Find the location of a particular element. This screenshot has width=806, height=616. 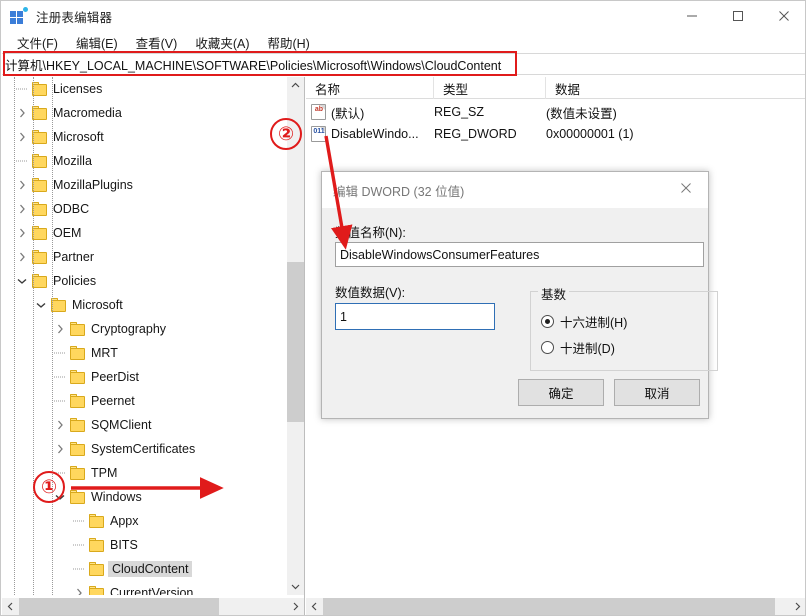

tree-item-label: CloudContent is located at coordinates (150, 569).